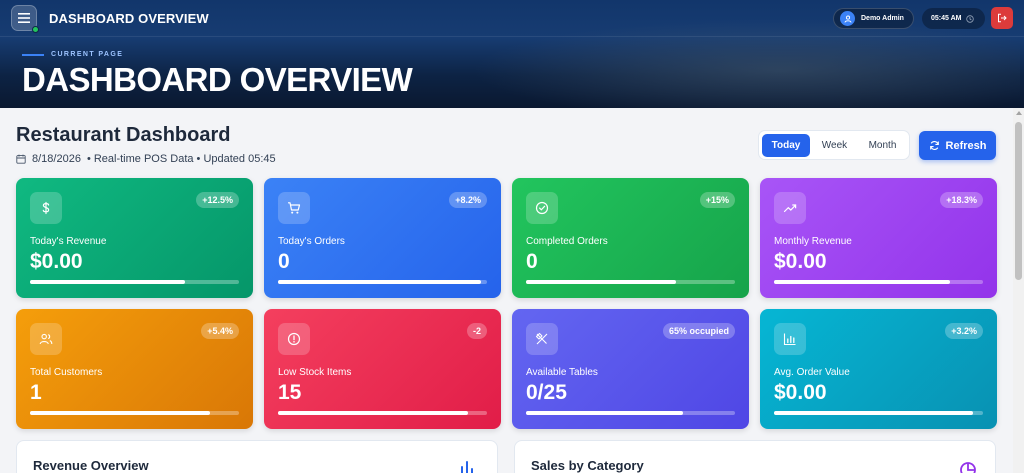 The image size is (1024, 473). What do you see at coordinates (630, 369) in the screenshot?
I see `stat-card-available-tables: 65% occupied Available Tables 0/25` at bounding box center [630, 369].